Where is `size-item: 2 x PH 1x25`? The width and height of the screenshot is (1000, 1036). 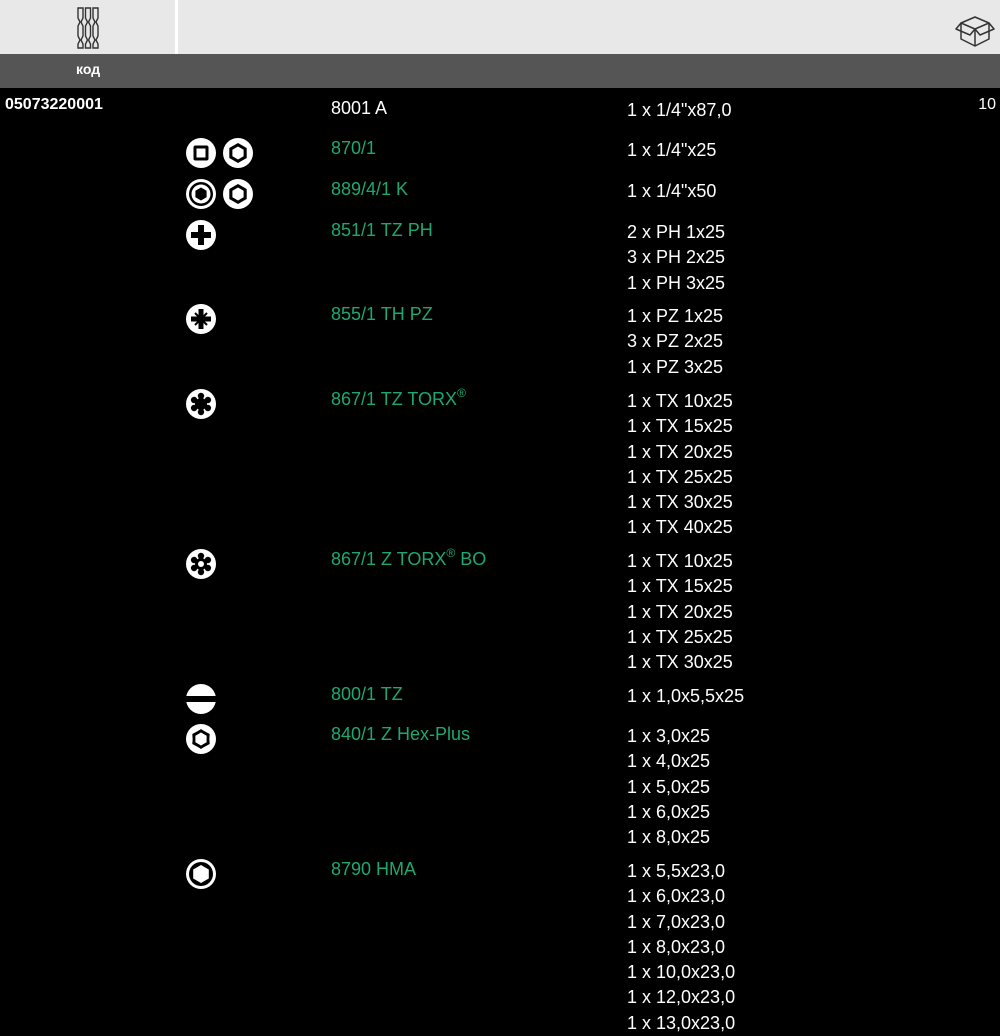 size-item: 2 x PH 1x25 is located at coordinates (676, 232).